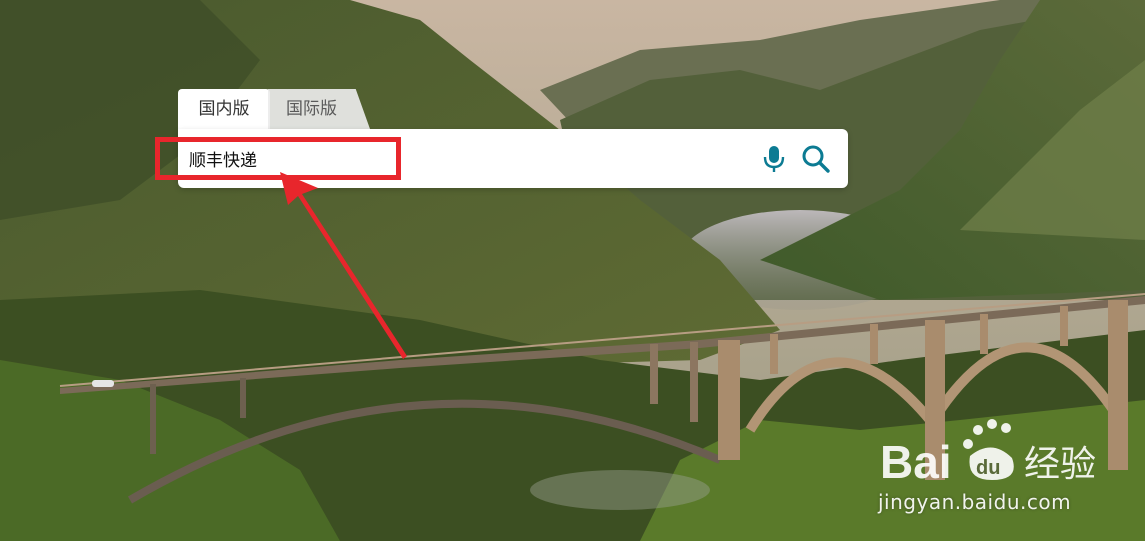 The height and width of the screenshot is (541, 1145). Describe the element at coordinates (224, 109) in the screenshot. I see `tab-domestic: 国内版` at that location.